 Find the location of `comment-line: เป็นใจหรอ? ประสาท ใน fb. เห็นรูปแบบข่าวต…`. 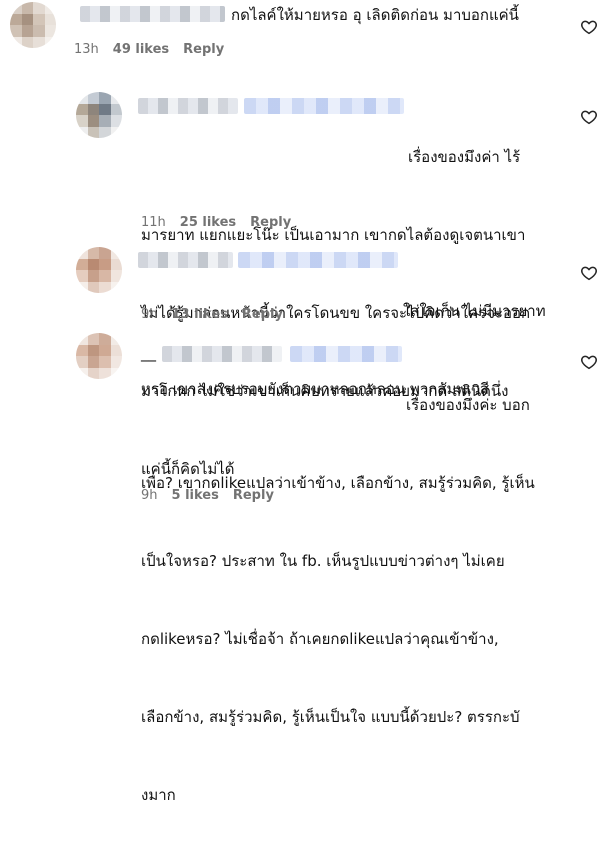

comment-line: เป็นใจหรอ? ประสาท ใน fb. เห็นรูปแบบข่าวต… is located at coordinates (323, 561).